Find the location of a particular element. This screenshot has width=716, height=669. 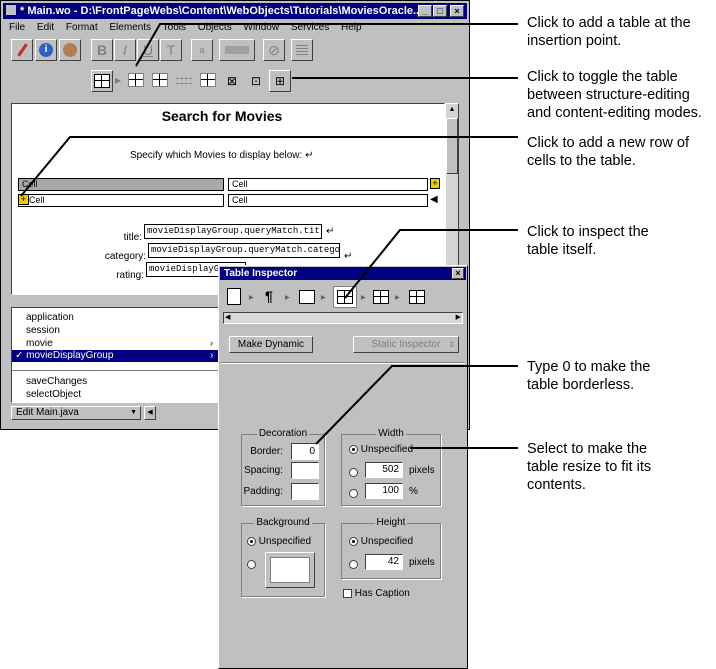

italic-icon: I is located at coordinates (125, 50).